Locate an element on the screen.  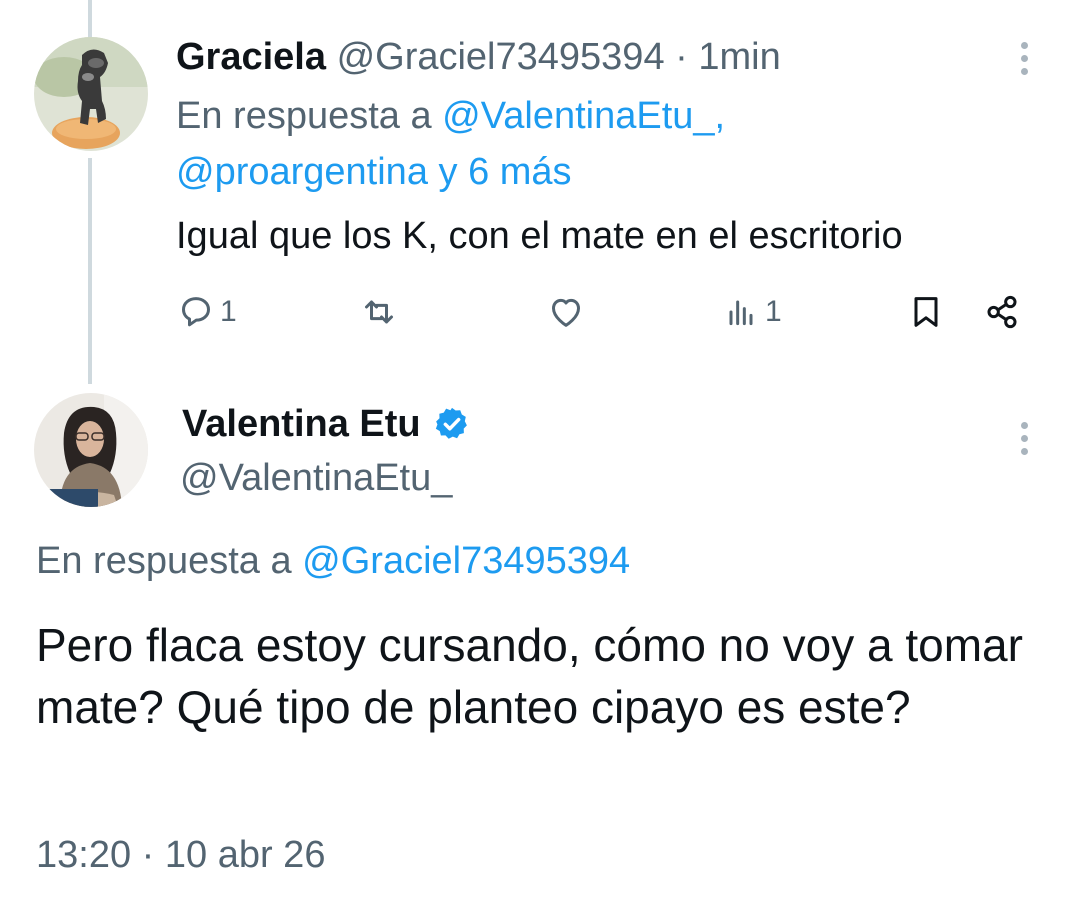
tweet-meta: 13:20 · 10 abr 26 is located at coordinates (180, 855).